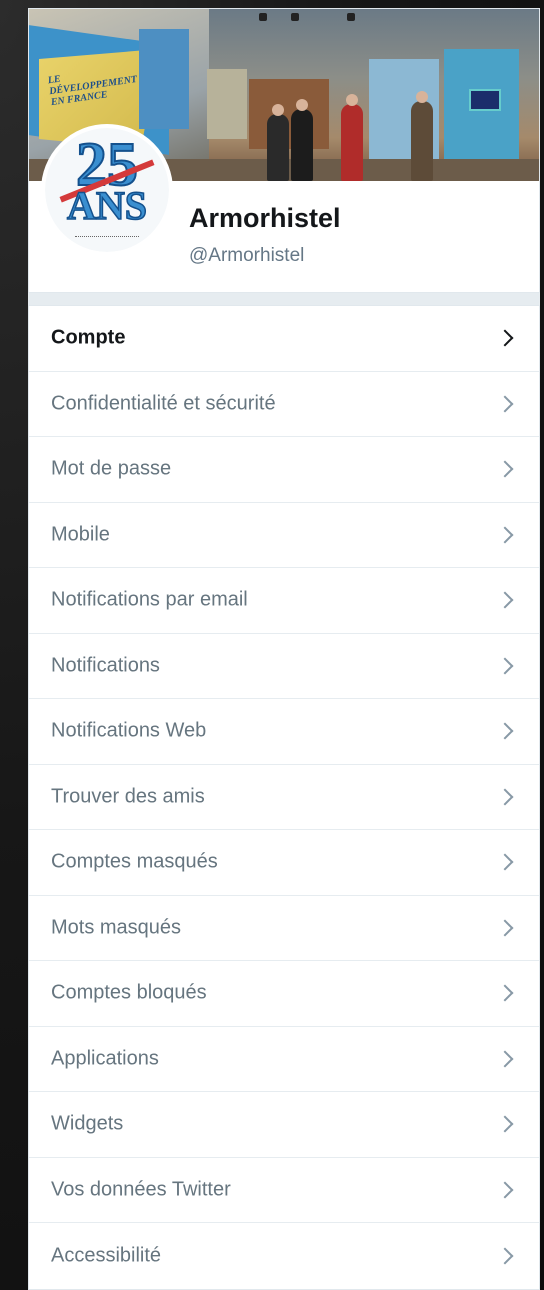  What do you see at coordinates (284, 535) in the screenshot?
I see `menu-item-mobile: Mobile` at bounding box center [284, 535].